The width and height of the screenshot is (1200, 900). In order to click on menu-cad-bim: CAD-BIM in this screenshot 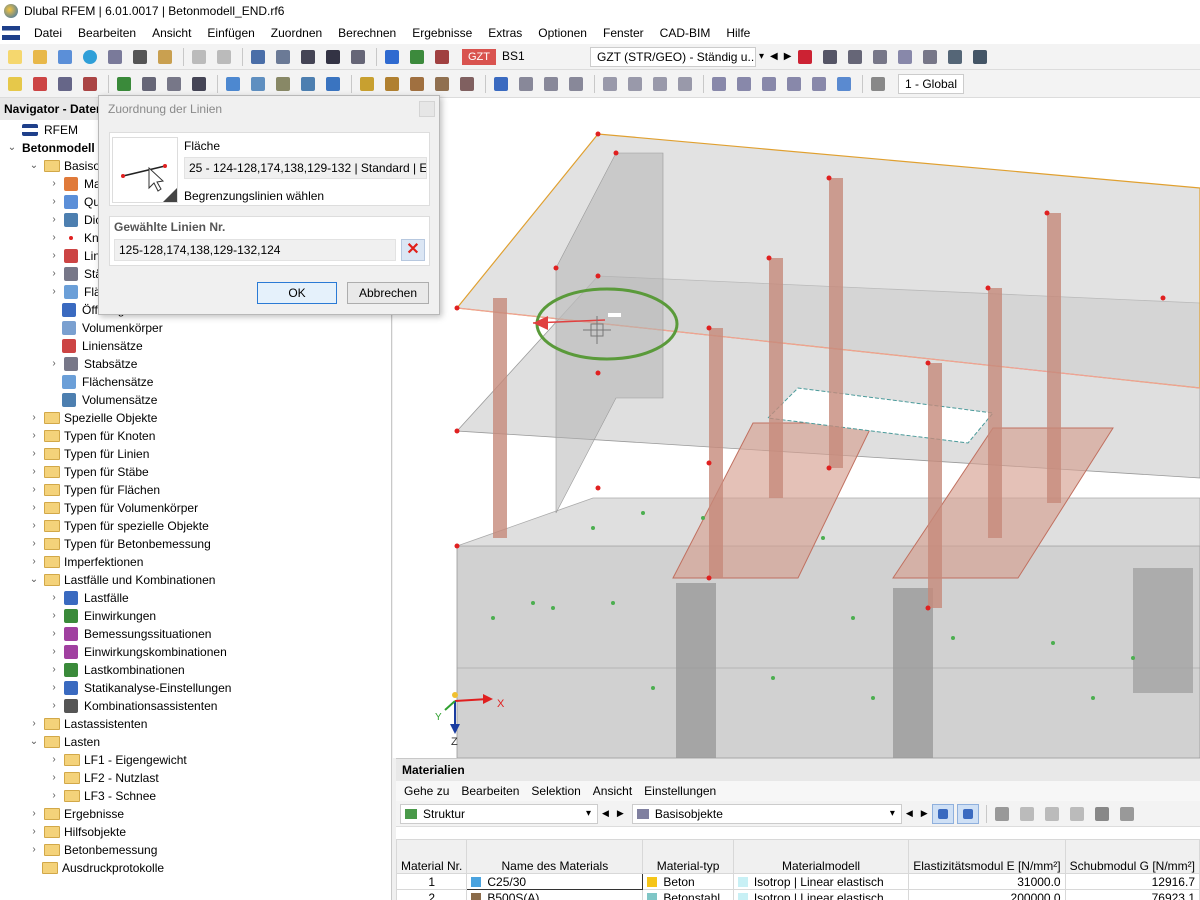, I will do `click(685, 33)`.